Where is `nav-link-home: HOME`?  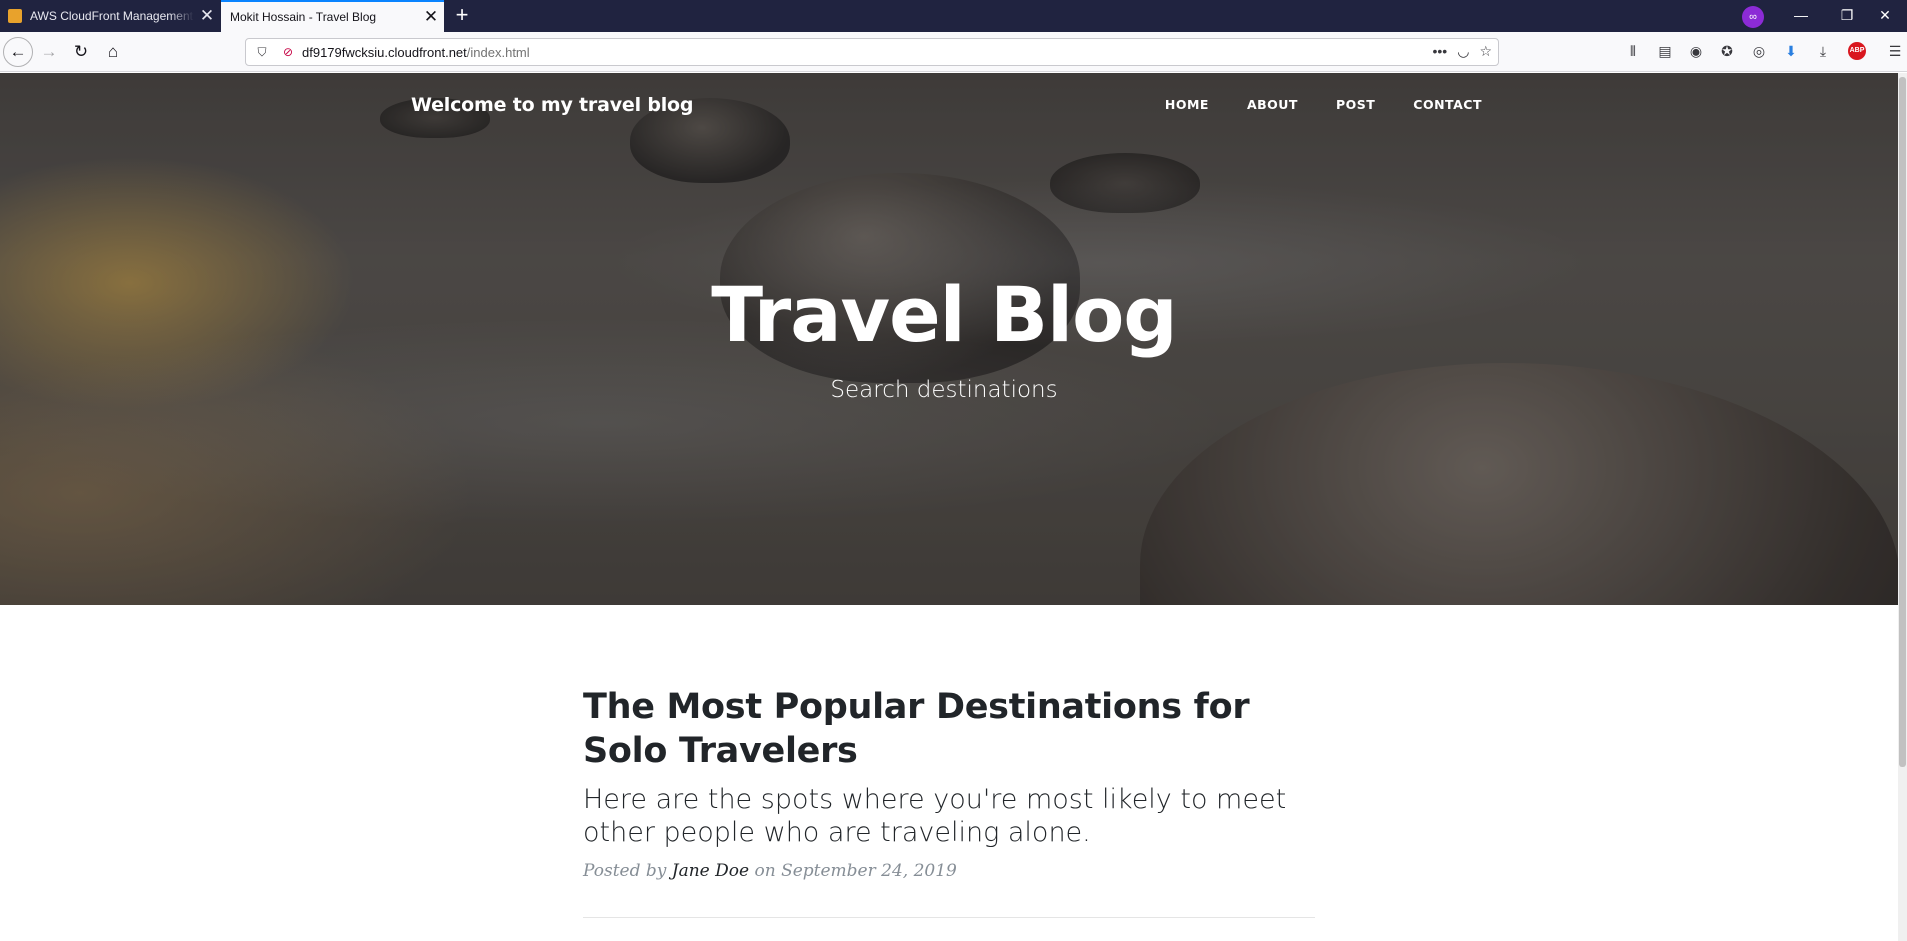 nav-link-home: HOME is located at coordinates (1187, 104).